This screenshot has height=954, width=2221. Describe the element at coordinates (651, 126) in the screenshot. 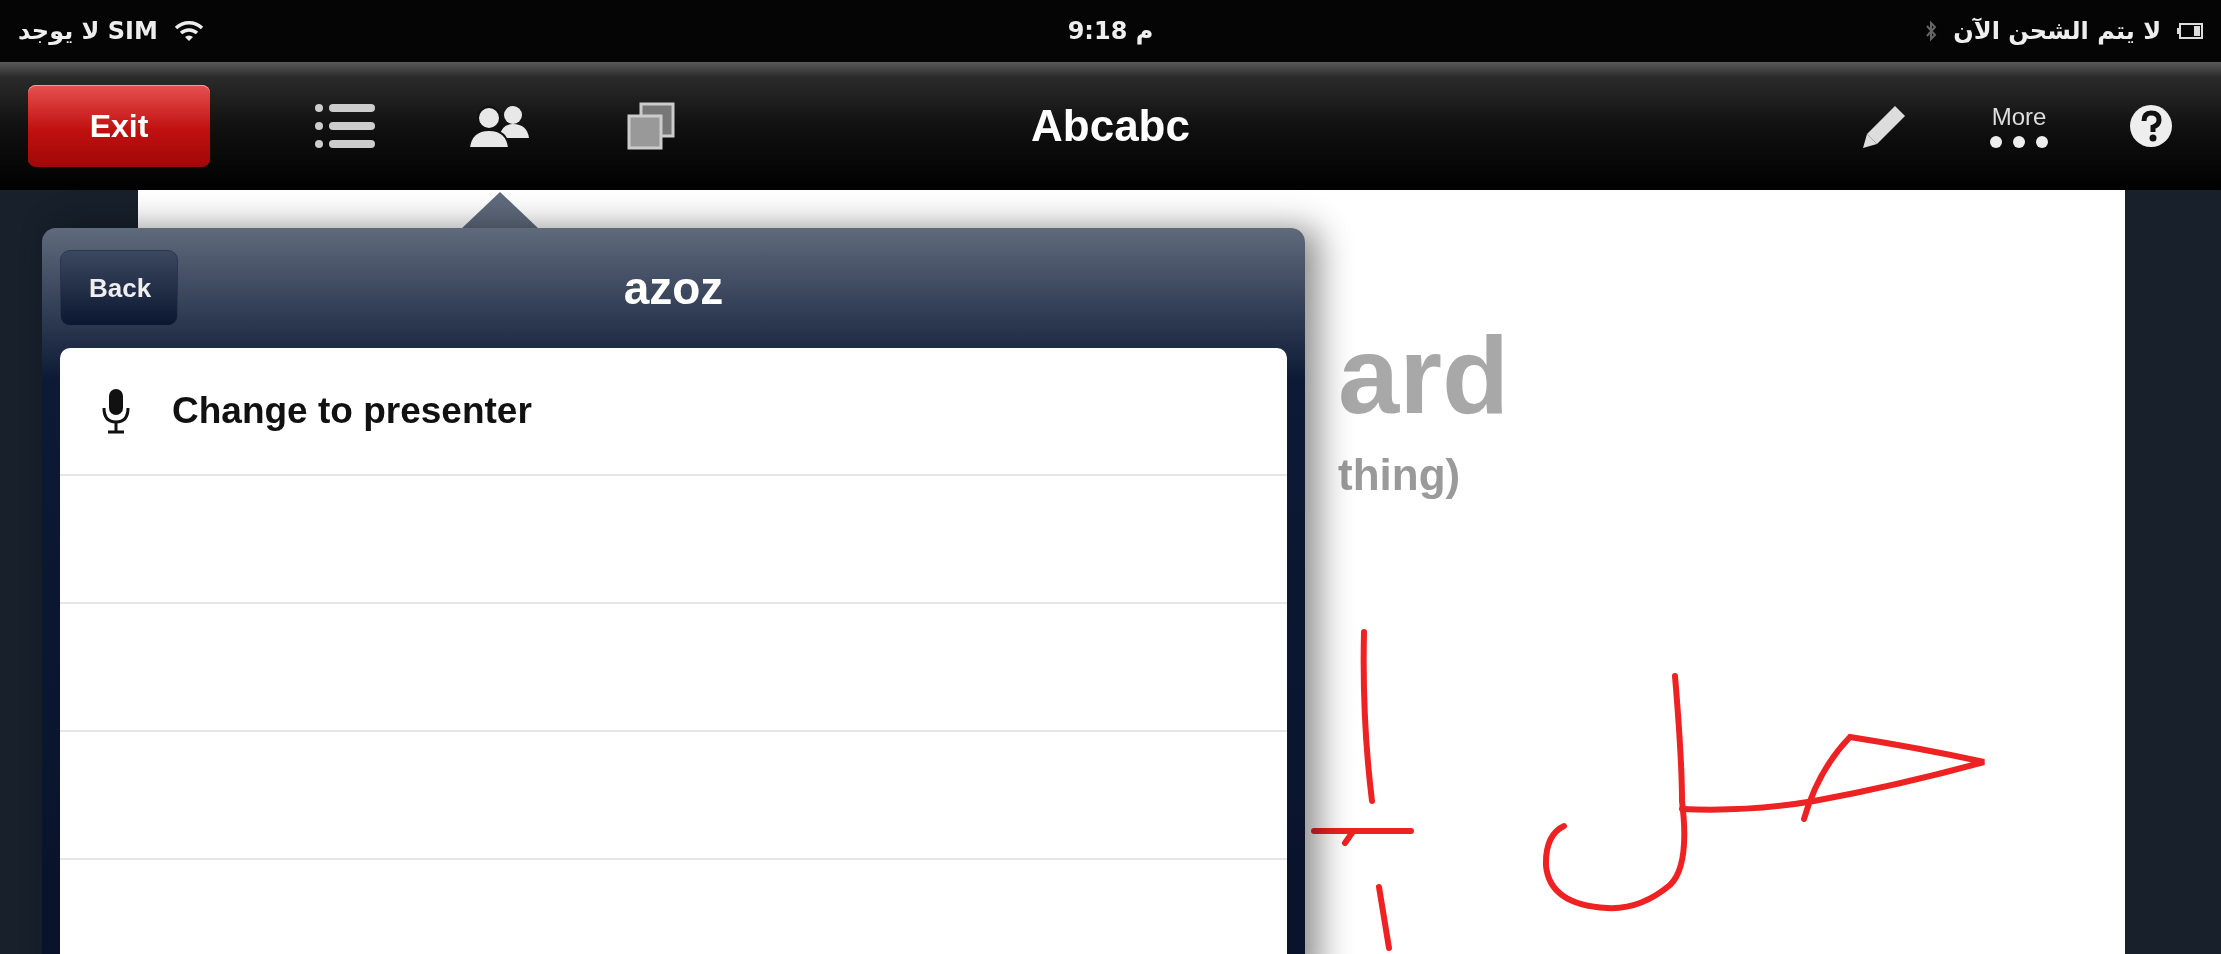

I see `pages-icon` at that location.